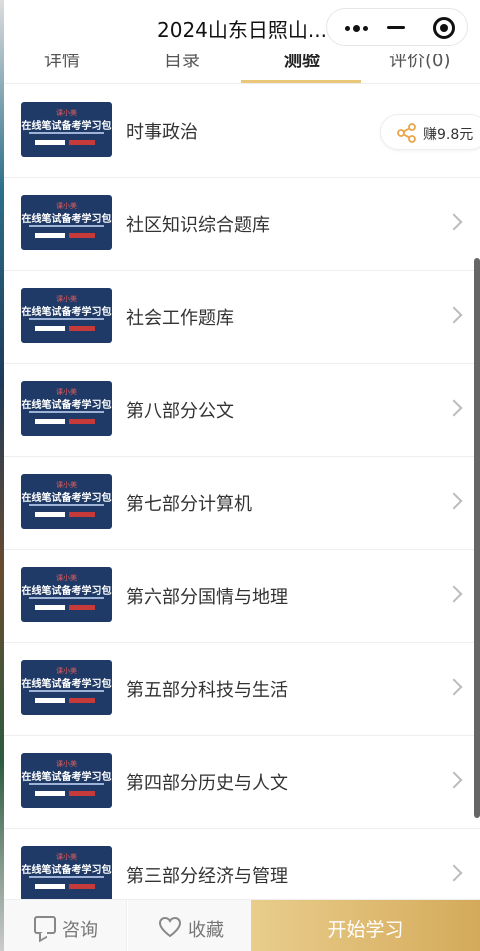 The width and height of the screenshot is (480, 951). I want to click on tab-details: 详情, so click(62, 63).